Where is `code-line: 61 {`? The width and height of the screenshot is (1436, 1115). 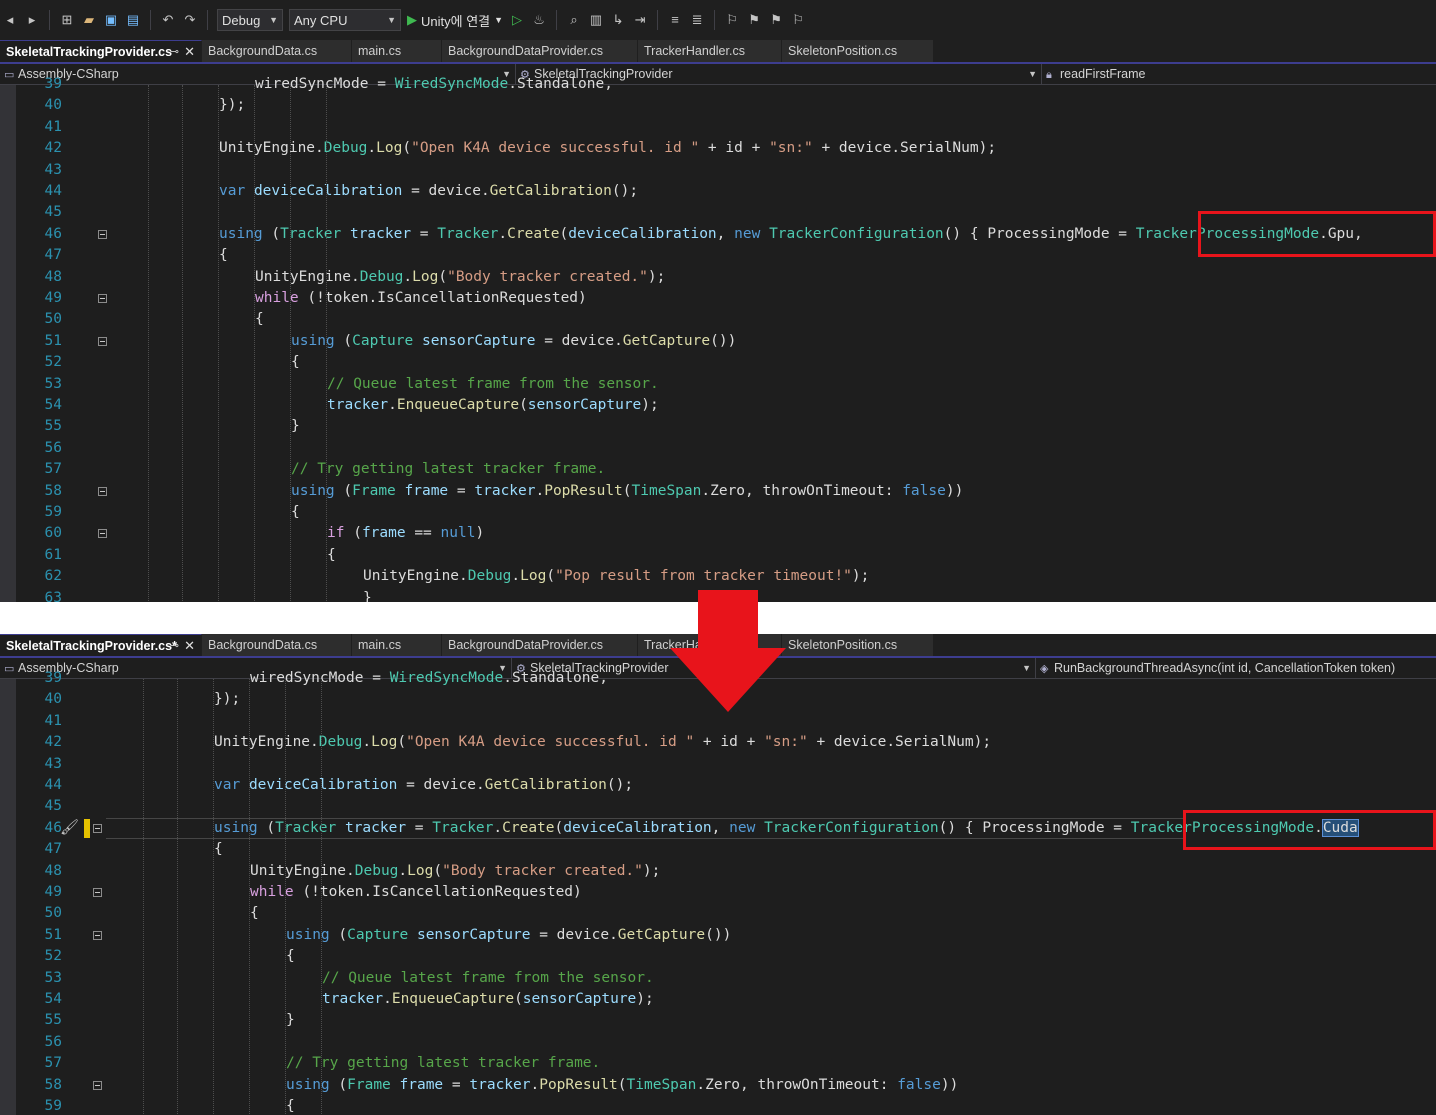 code-line: 61 { is located at coordinates (718, 555).